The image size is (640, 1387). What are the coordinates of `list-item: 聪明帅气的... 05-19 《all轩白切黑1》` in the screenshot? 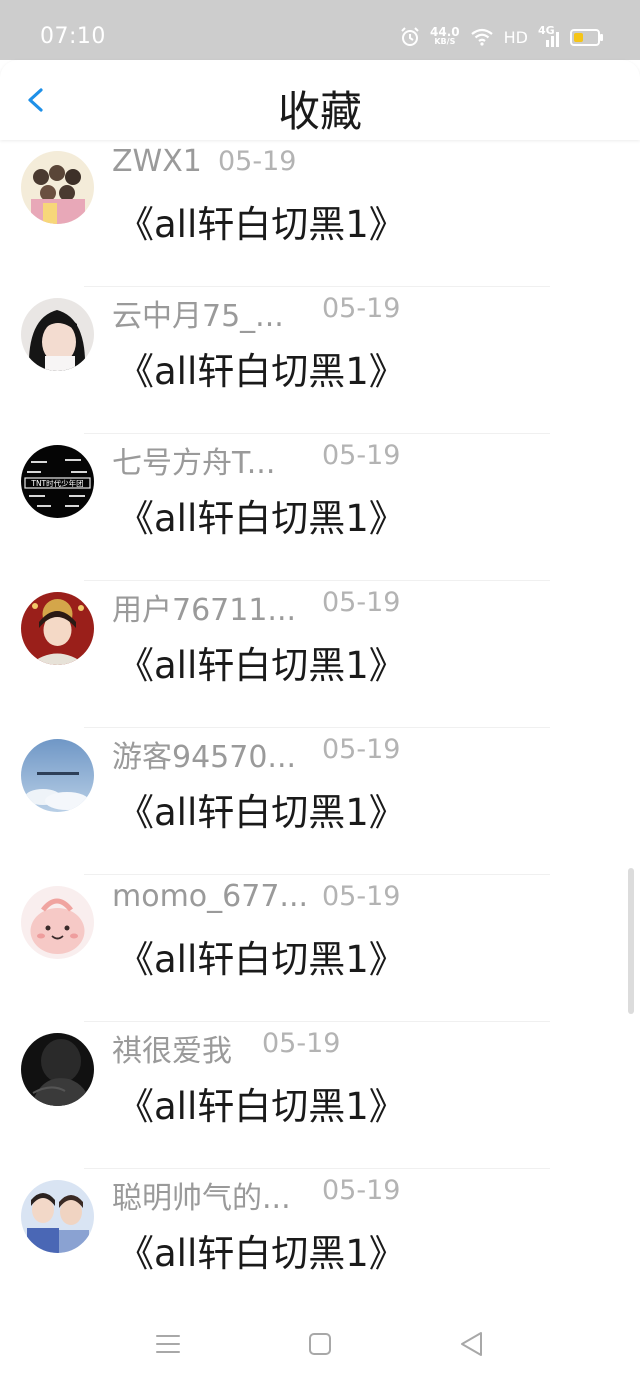 It's located at (320, 1234).